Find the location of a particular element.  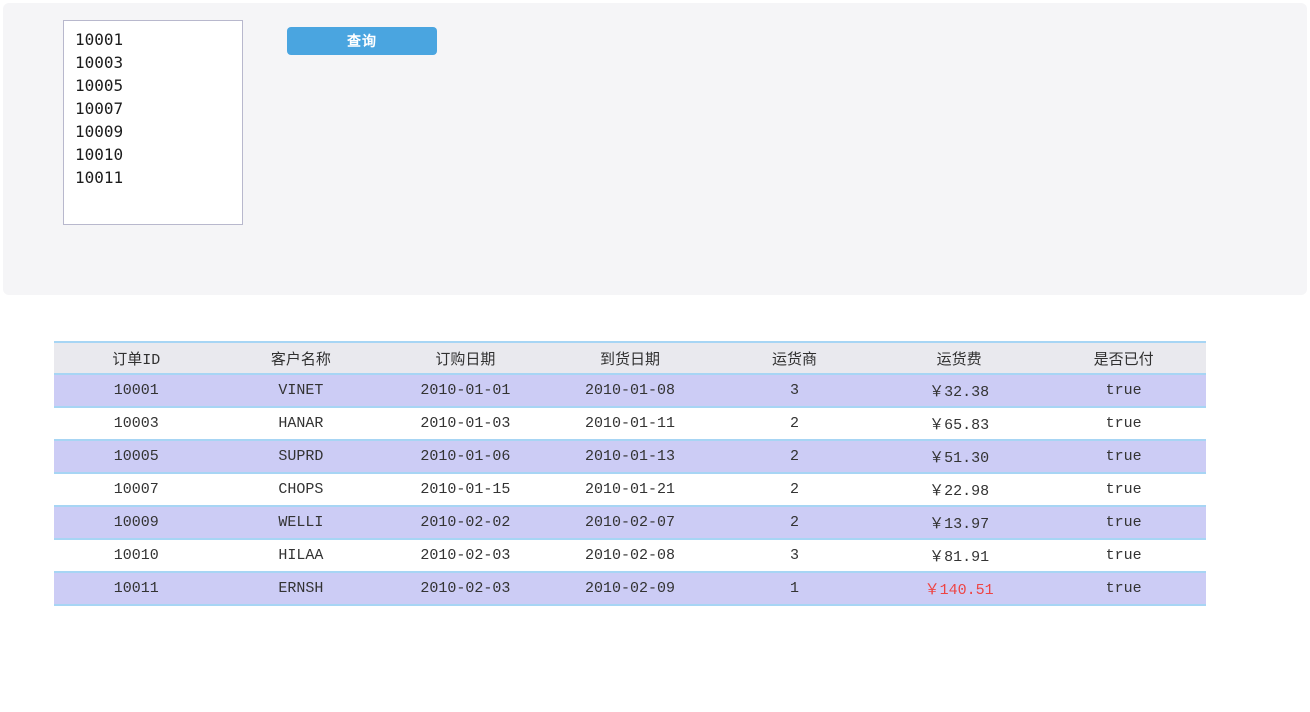

cell-customer: CHOPS is located at coordinates (301, 489).